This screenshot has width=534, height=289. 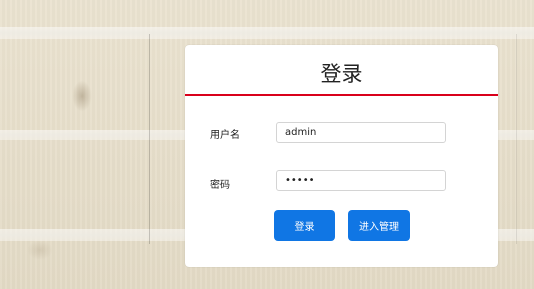 What do you see at coordinates (220, 185) in the screenshot?
I see `password-label: 密码` at bounding box center [220, 185].